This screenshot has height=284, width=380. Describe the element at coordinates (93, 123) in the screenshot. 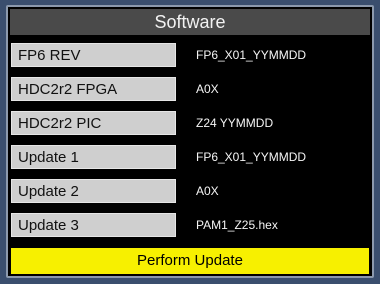

I see `hdc2r2-pic-label: HDC2r2 PIC` at that location.